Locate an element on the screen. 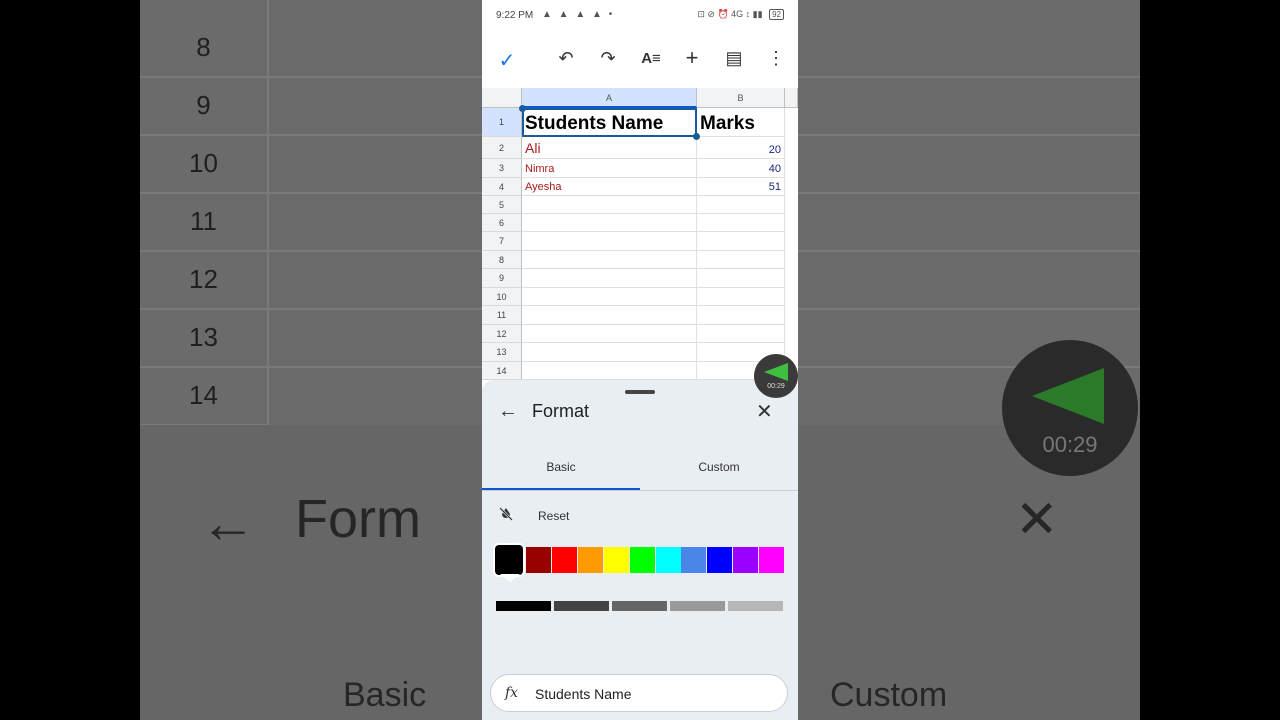 The height and width of the screenshot is (720, 1280). selection-handle-top is located at coordinates (522, 108).